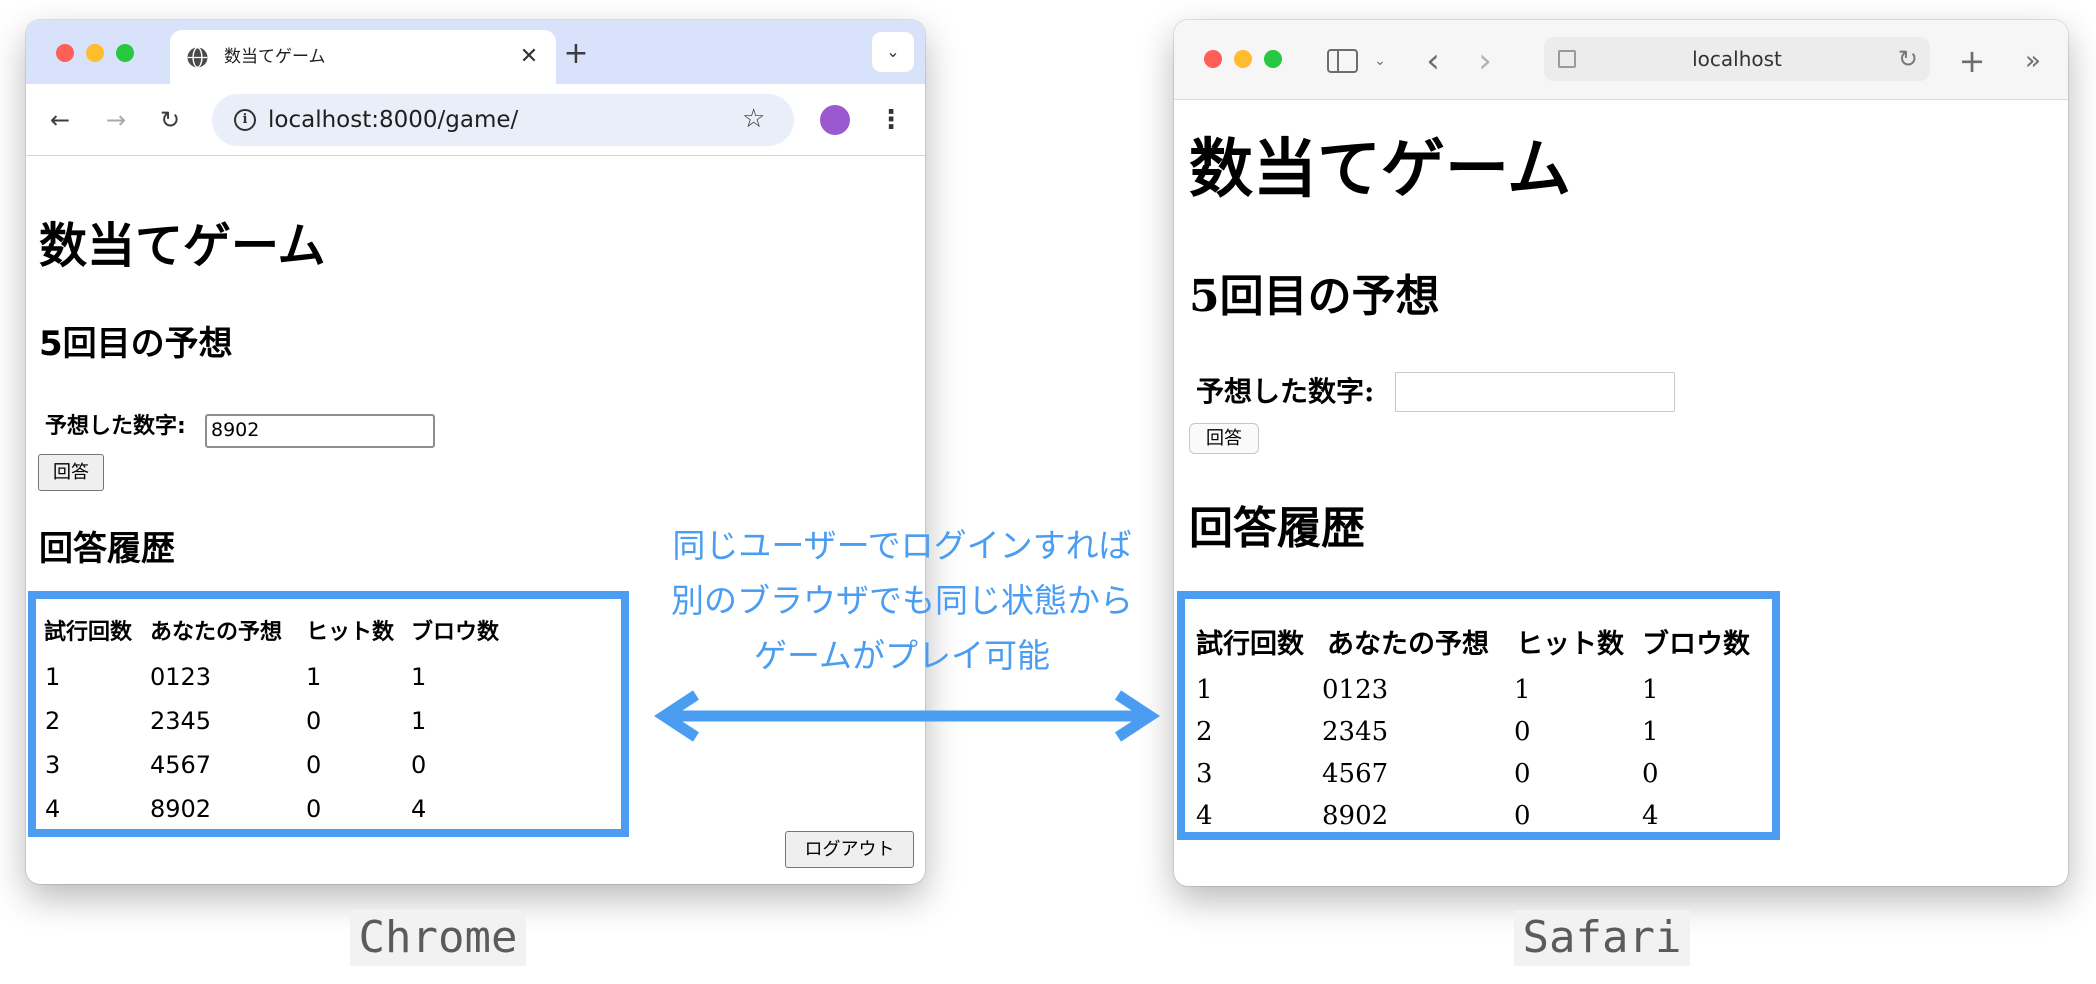  Describe the element at coordinates (835, 120) in the screenshot. I see `profile-avatar-icon` at that location.